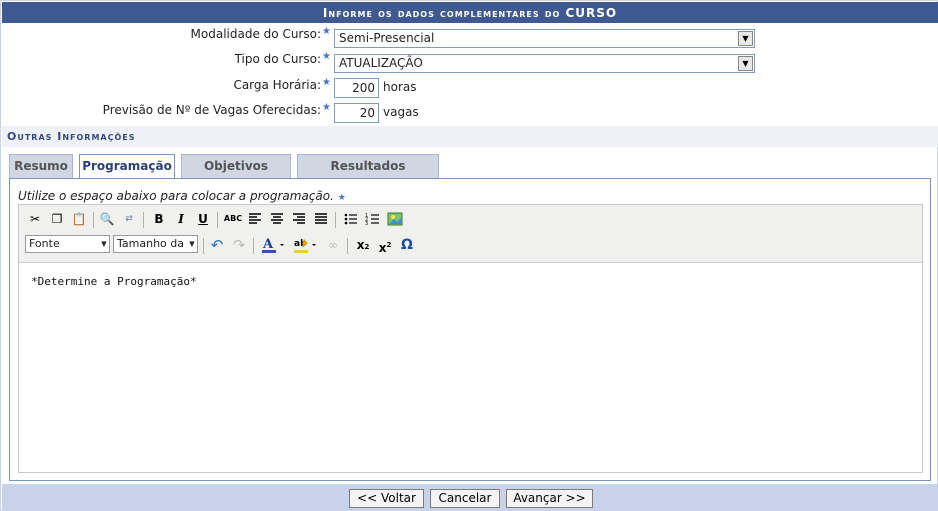 Image resolution: width=938 pixels, height=511 pixels. I want to click on editor-content: *Determine a Programação*, so click(114, 281).